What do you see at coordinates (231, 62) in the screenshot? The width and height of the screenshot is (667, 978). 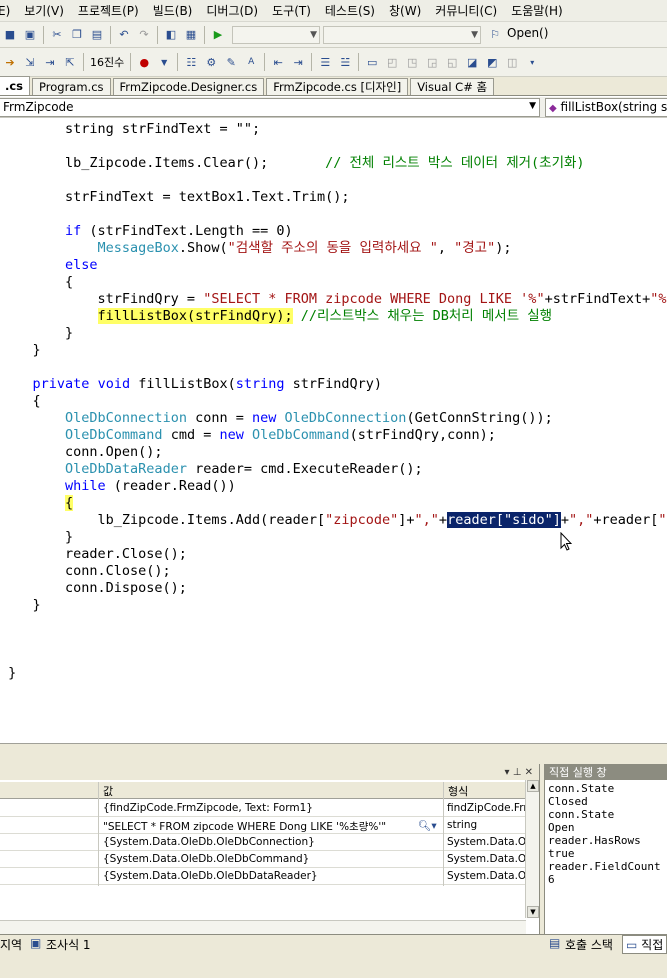 I see `properties-icon: ✎` at bounding box center [231, 62].